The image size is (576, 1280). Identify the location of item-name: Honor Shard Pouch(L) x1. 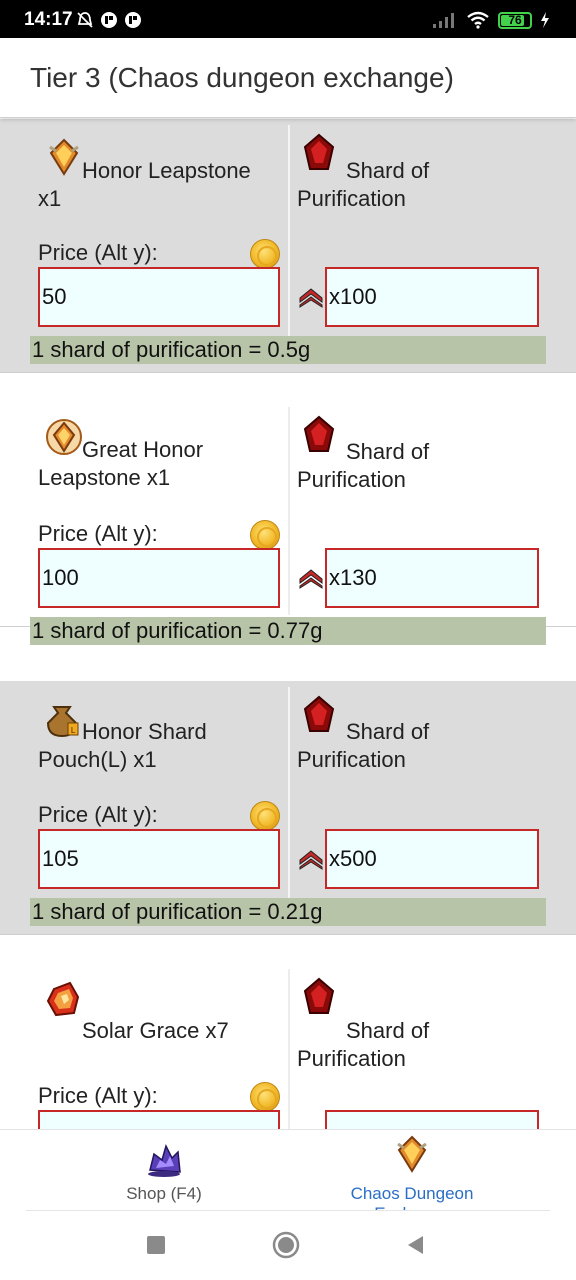
(158, 746).